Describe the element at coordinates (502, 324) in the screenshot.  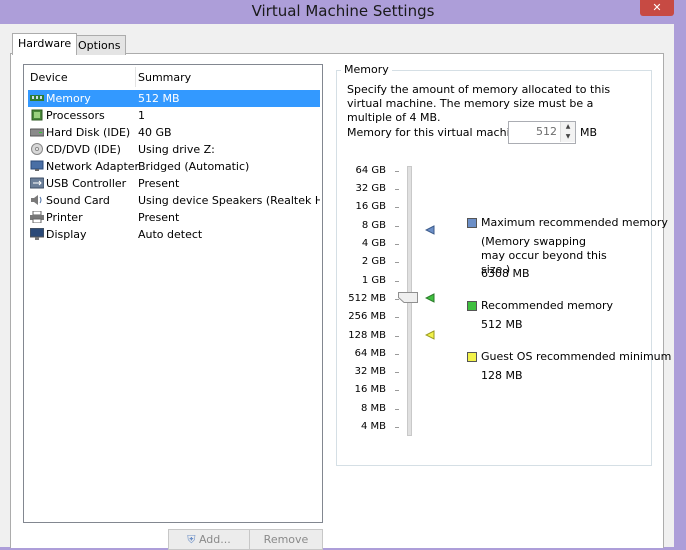
I see `recommended-value: 512 MB` at that location.